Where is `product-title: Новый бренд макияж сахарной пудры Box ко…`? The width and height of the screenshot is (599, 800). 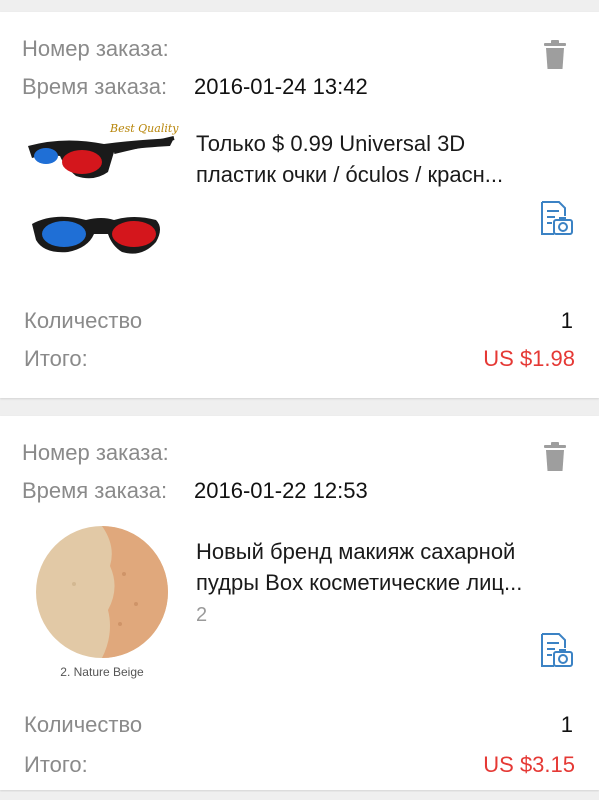 product-title: Новый бренд макияж сахарной пудры Box ко… is located at coordinates (381, 567).